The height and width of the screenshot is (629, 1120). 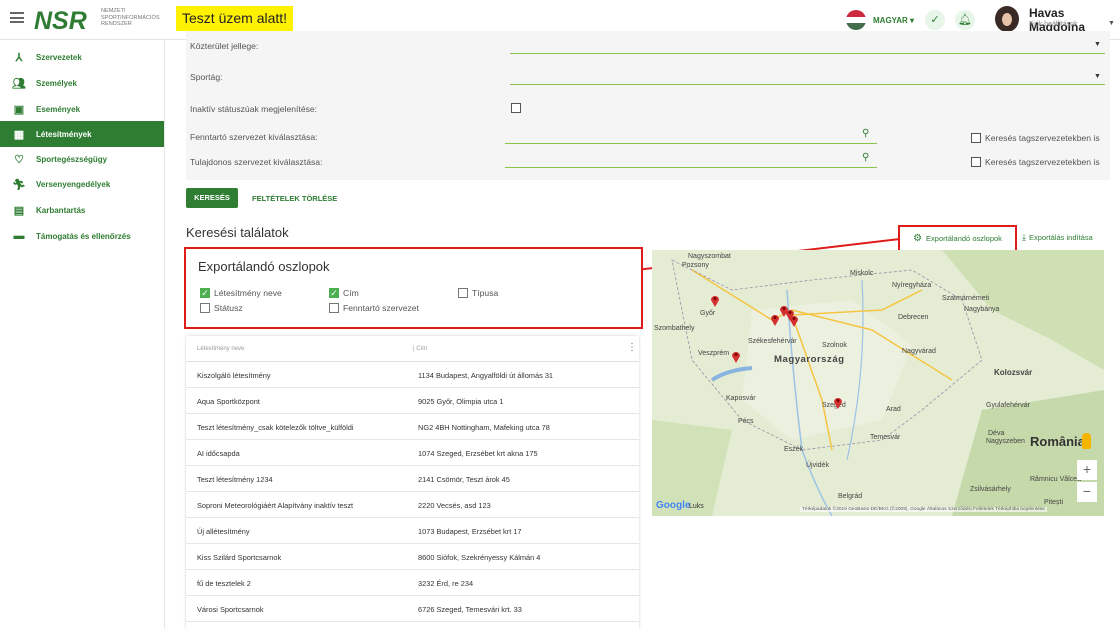 What do you see at coordinates (746, 421) in the screenshot?
I see `map-label: Pécs` at bounding box center [746, 421].